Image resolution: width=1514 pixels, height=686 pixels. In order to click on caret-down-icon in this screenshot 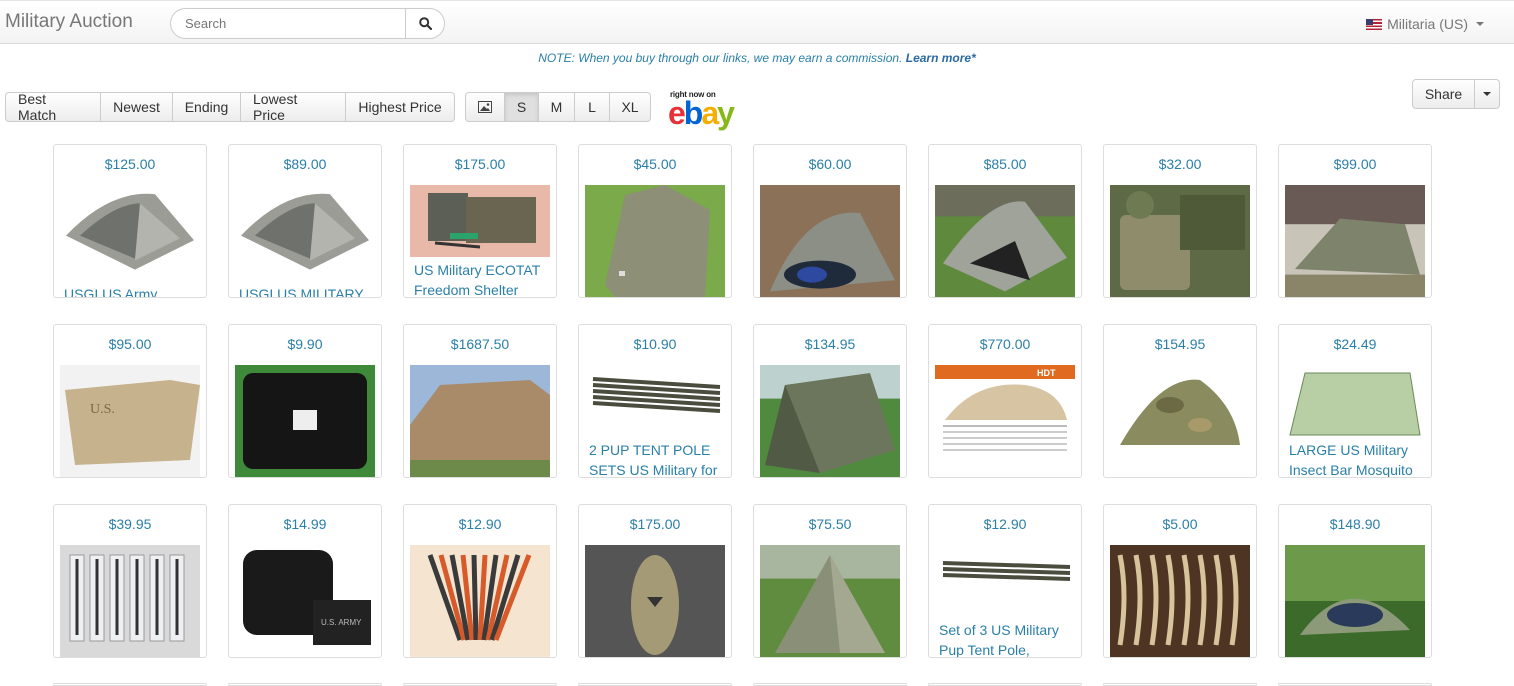, I will do `click(1487, 94)`.